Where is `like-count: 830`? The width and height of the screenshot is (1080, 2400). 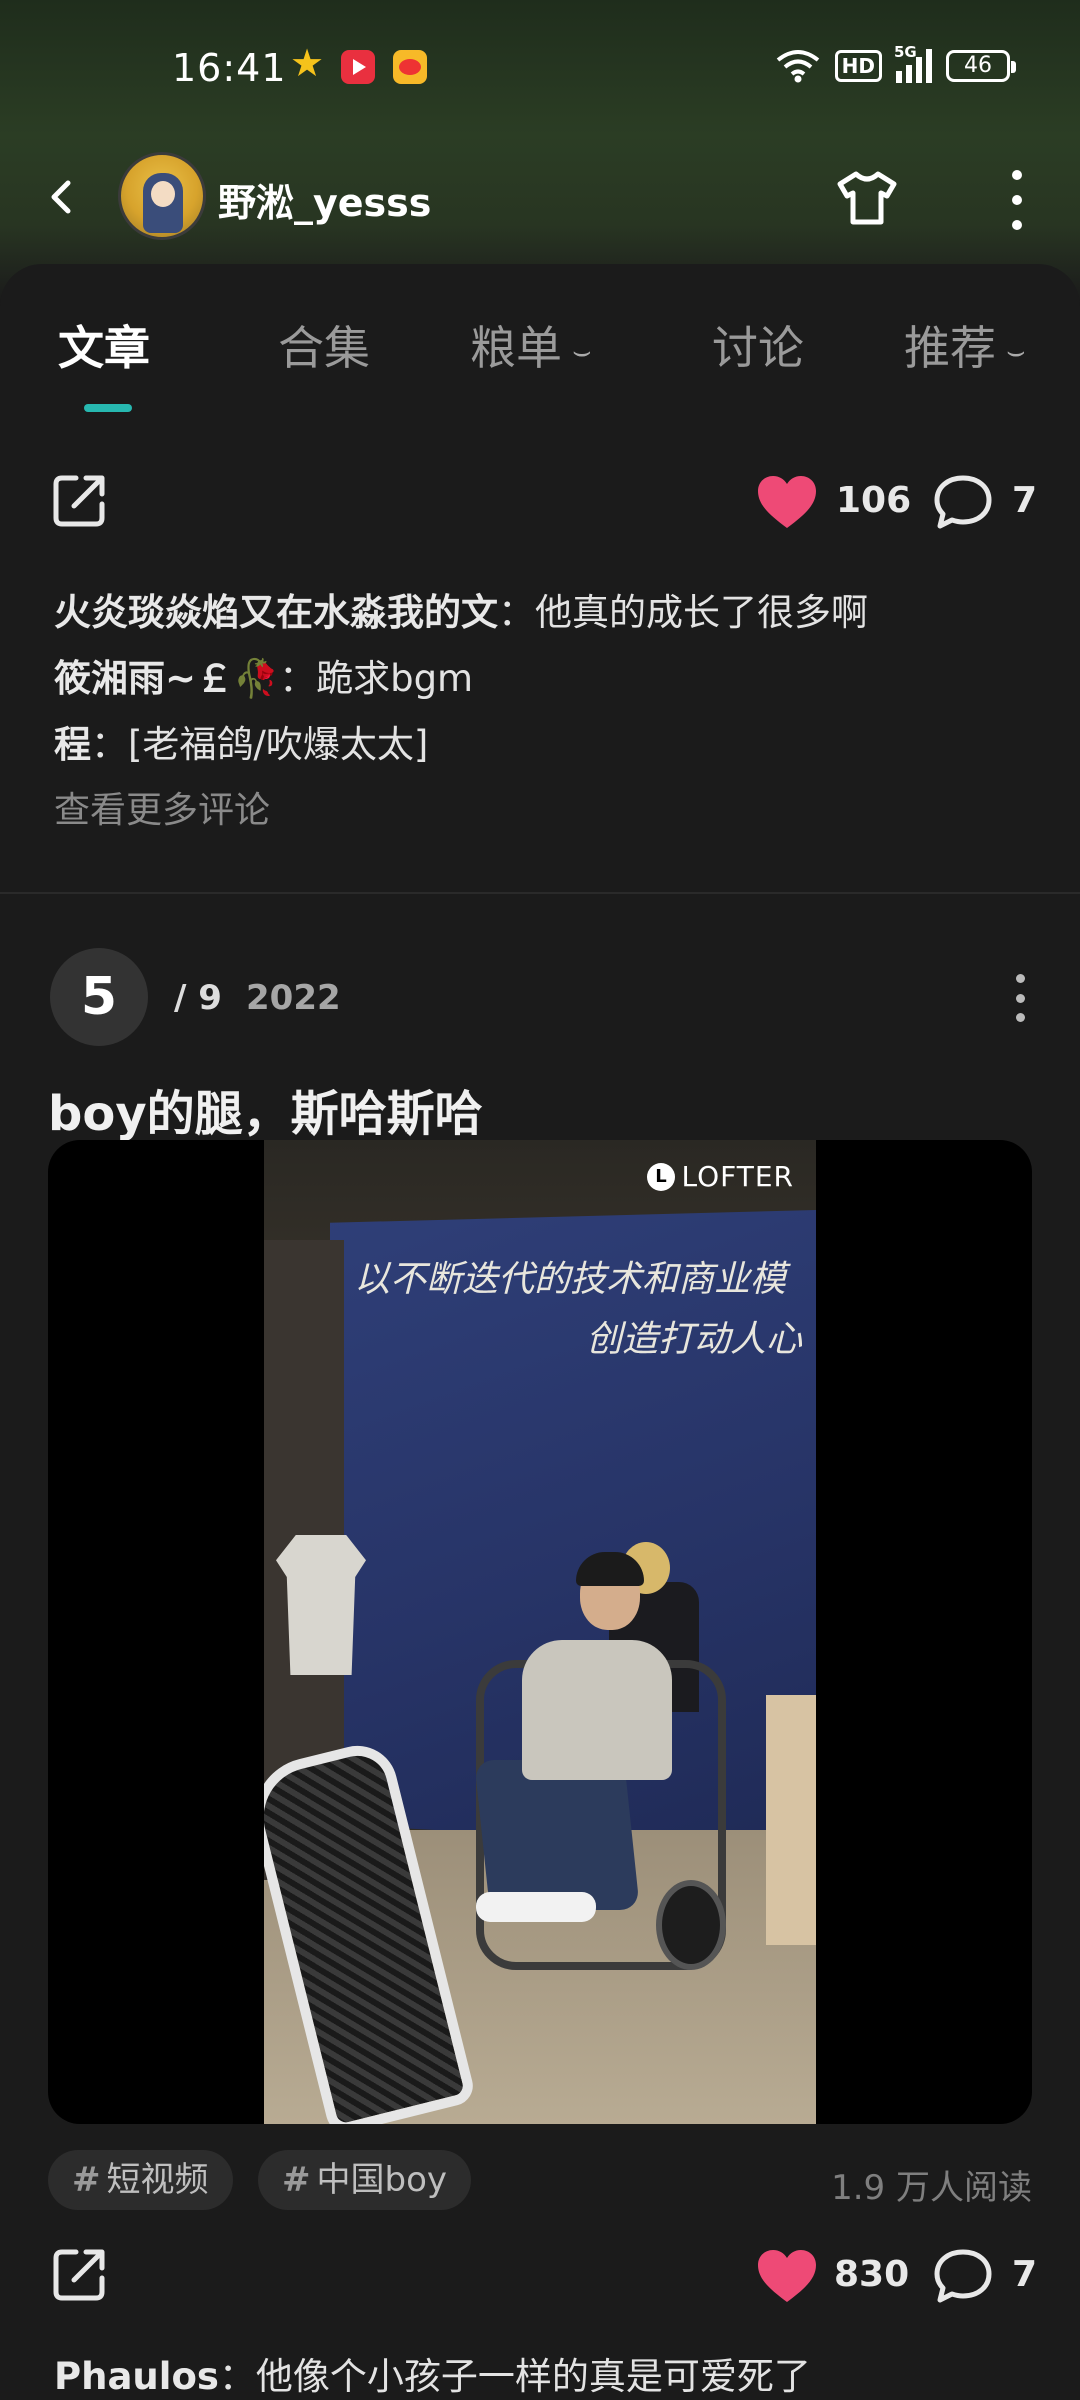
like-count: 830 is located at coordinates (872, 2274).